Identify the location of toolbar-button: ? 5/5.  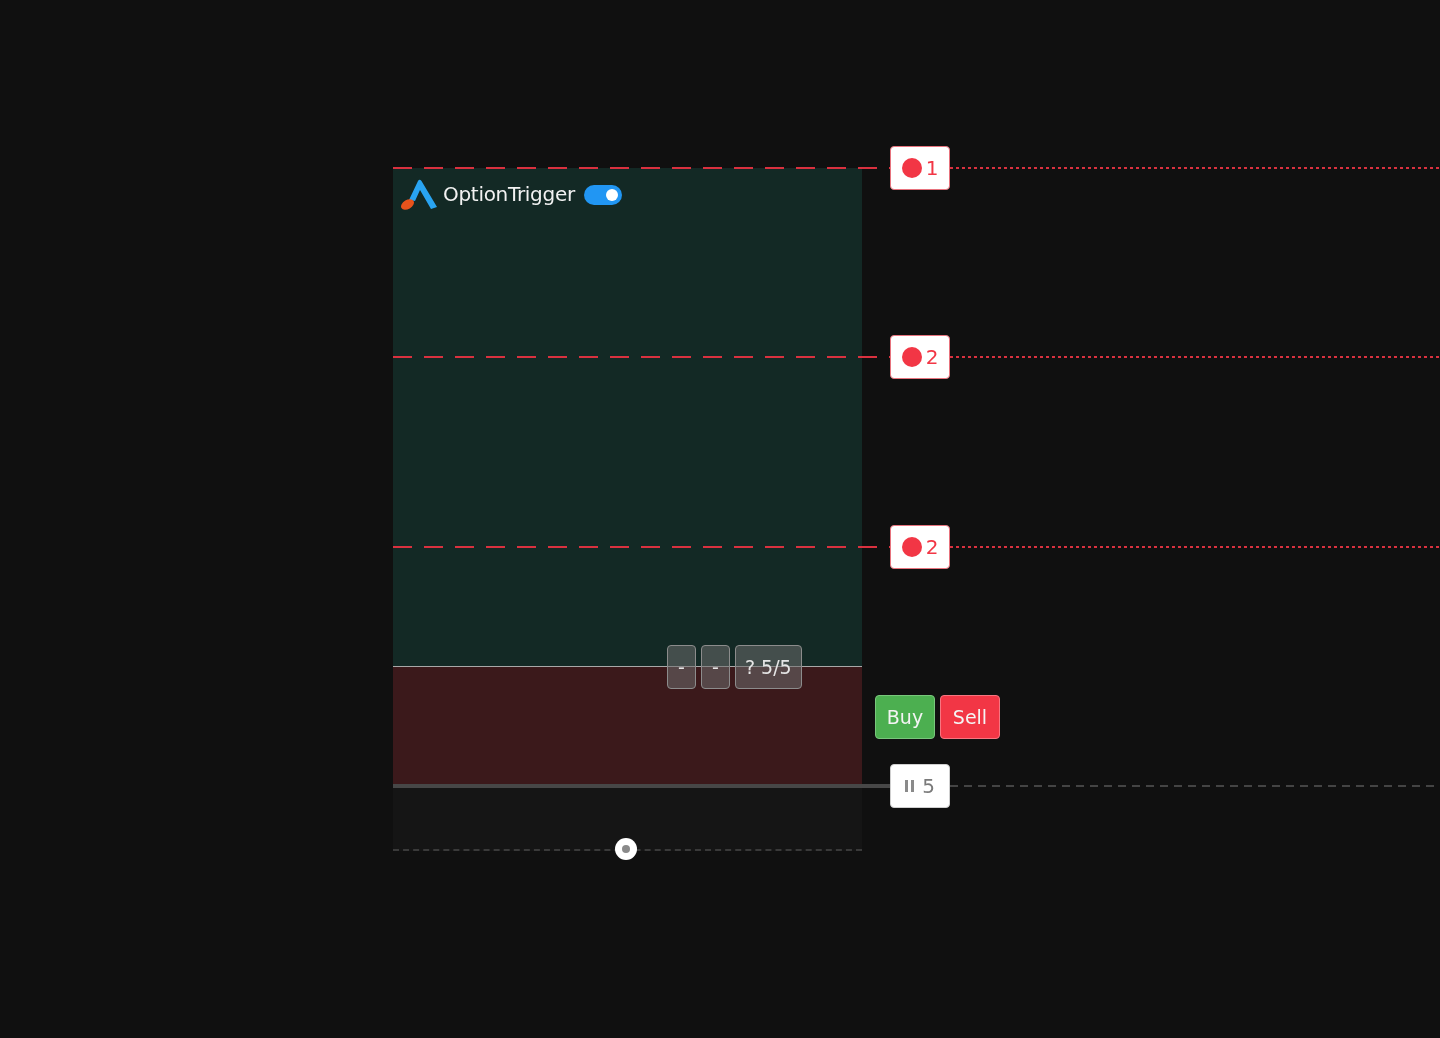
(768, 667).